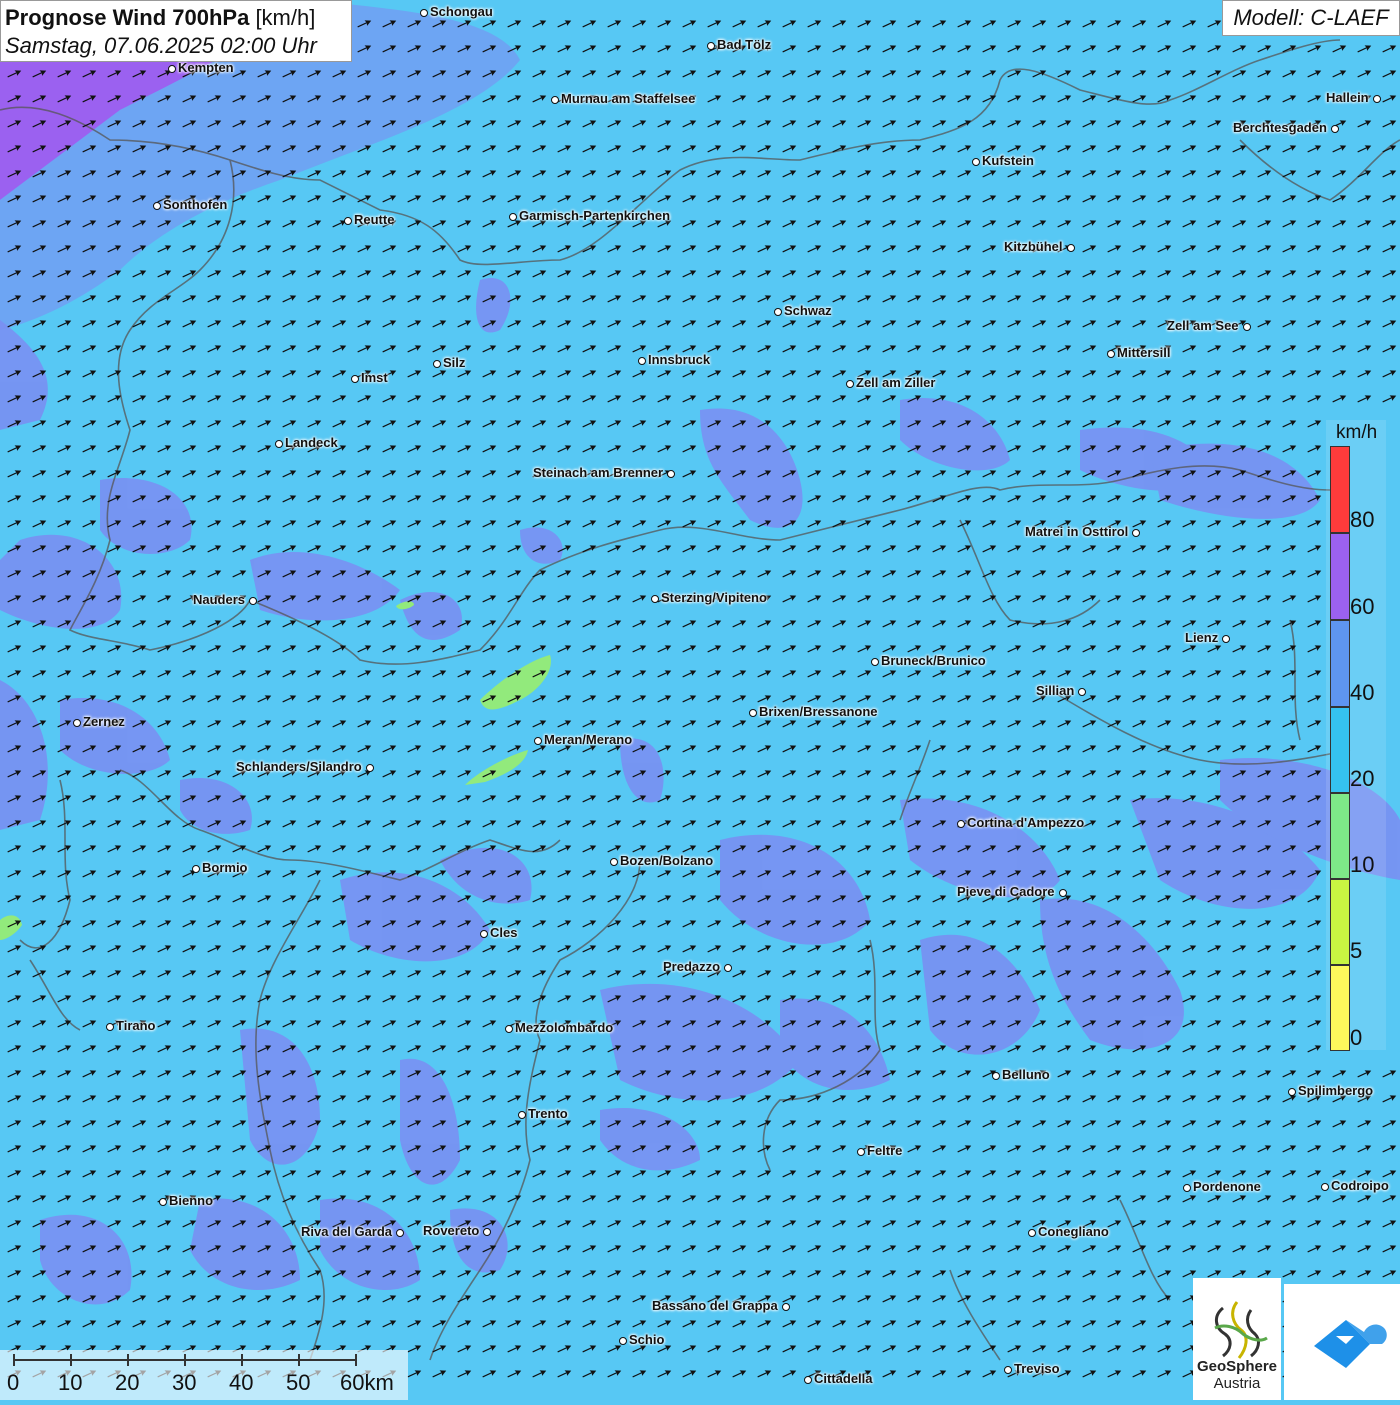 This screenshot has width=1400, height=1405. What do you see at coordinates (666, 860) in the screenshot?
I see `city-label: Bozen/Bolzano` at bounding box center [666, 860].